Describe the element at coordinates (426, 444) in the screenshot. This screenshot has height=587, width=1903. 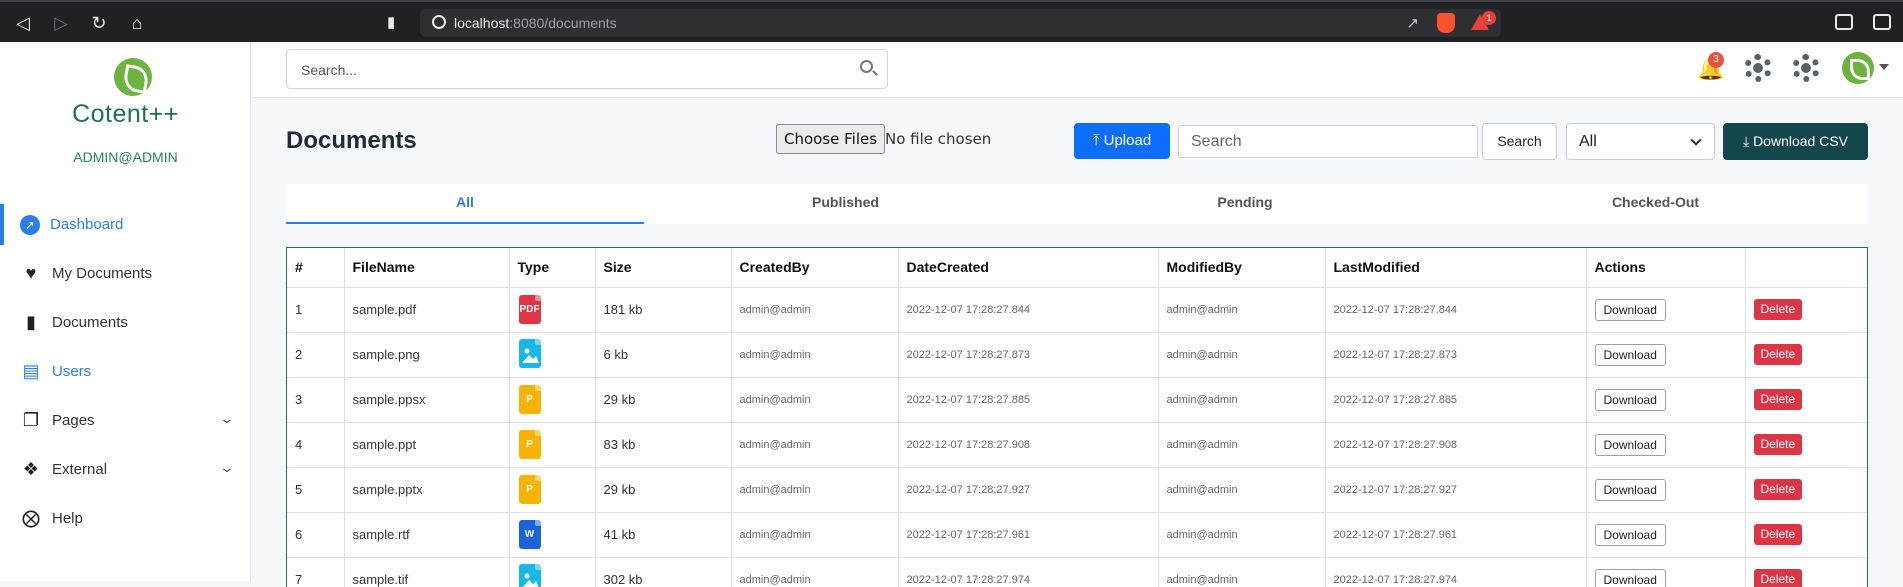
I see `file-name: sample.ppt` at that location.